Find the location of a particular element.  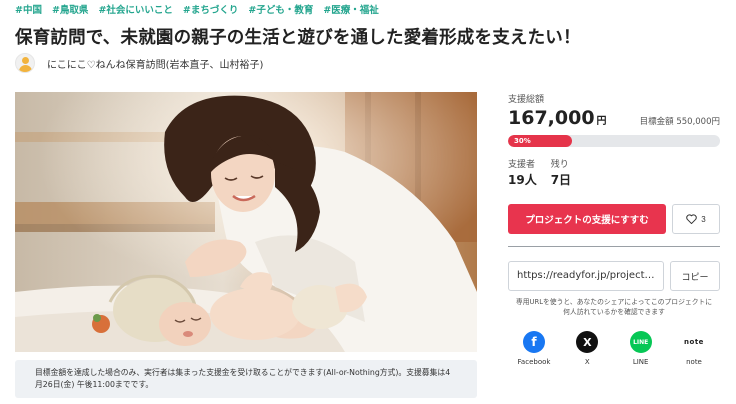

funding-progress-bar: 30% is located at coordinates (614, 141).